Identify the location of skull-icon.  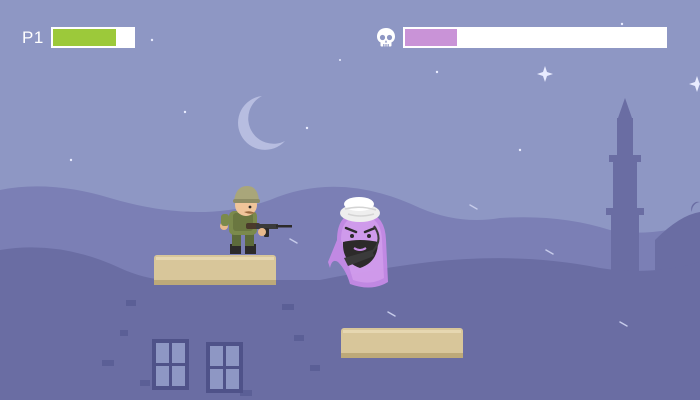
(386, 37).